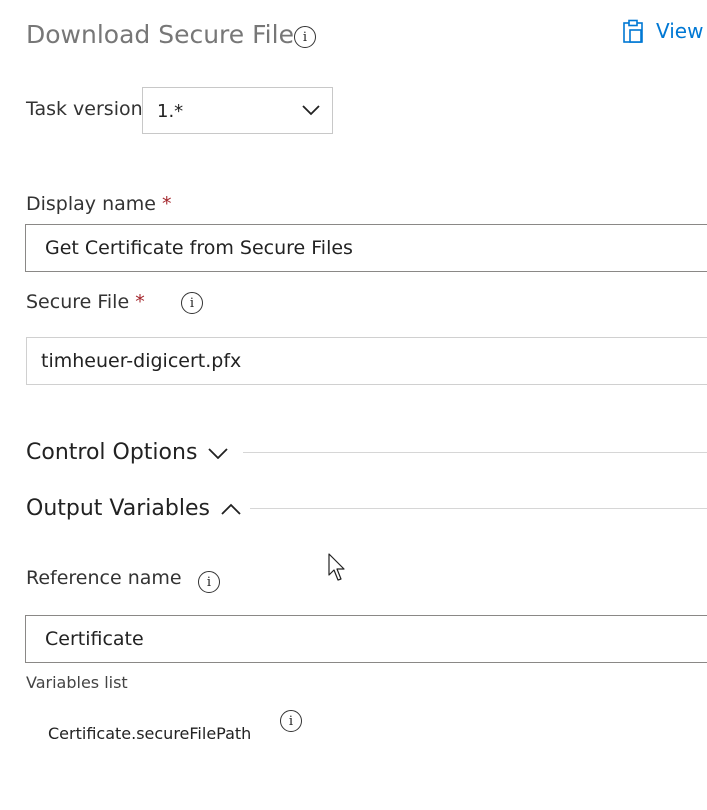 This screenshot has height=810, width=707. Describe the element at coordinates (118, 508) in the screenshot. I see `output-variables-label: Output Variables` at that location.